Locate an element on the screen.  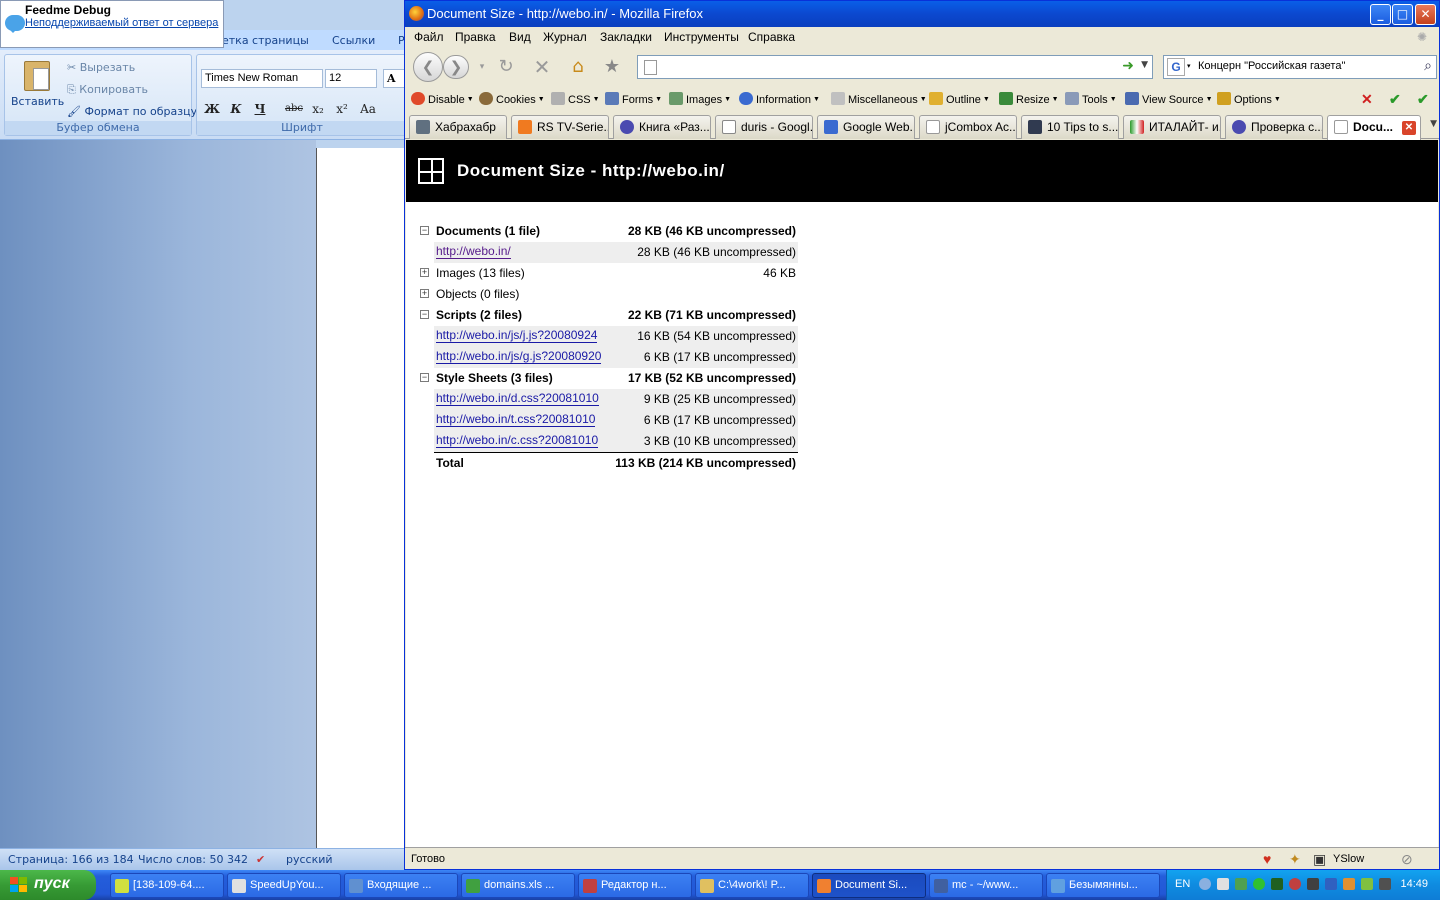
superscript-button: x² is located at coordinates (342, 109).